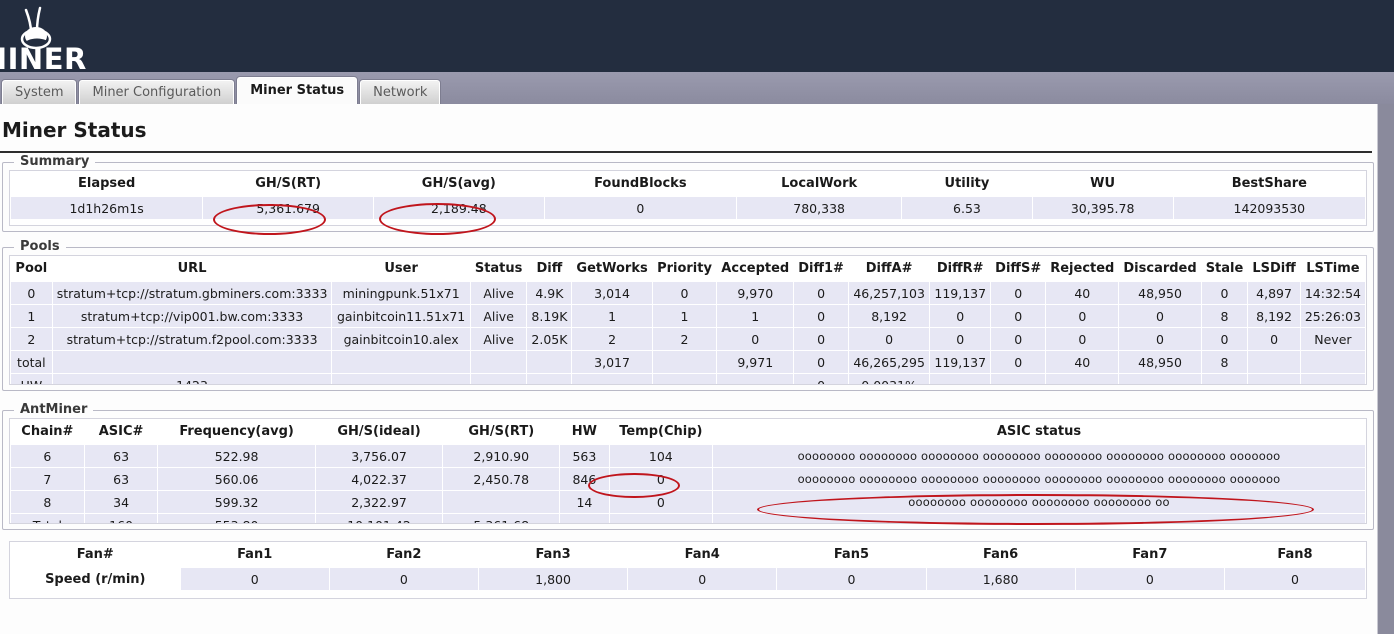 The width and height of the screenshot is (1394, 634). I want to click on tab-miner-configuration: Miner Configuration, so click(157, 92).